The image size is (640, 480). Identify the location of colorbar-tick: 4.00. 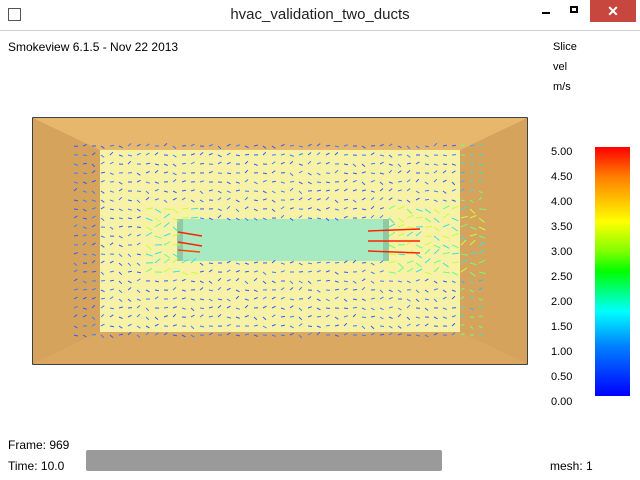
(562, 202).